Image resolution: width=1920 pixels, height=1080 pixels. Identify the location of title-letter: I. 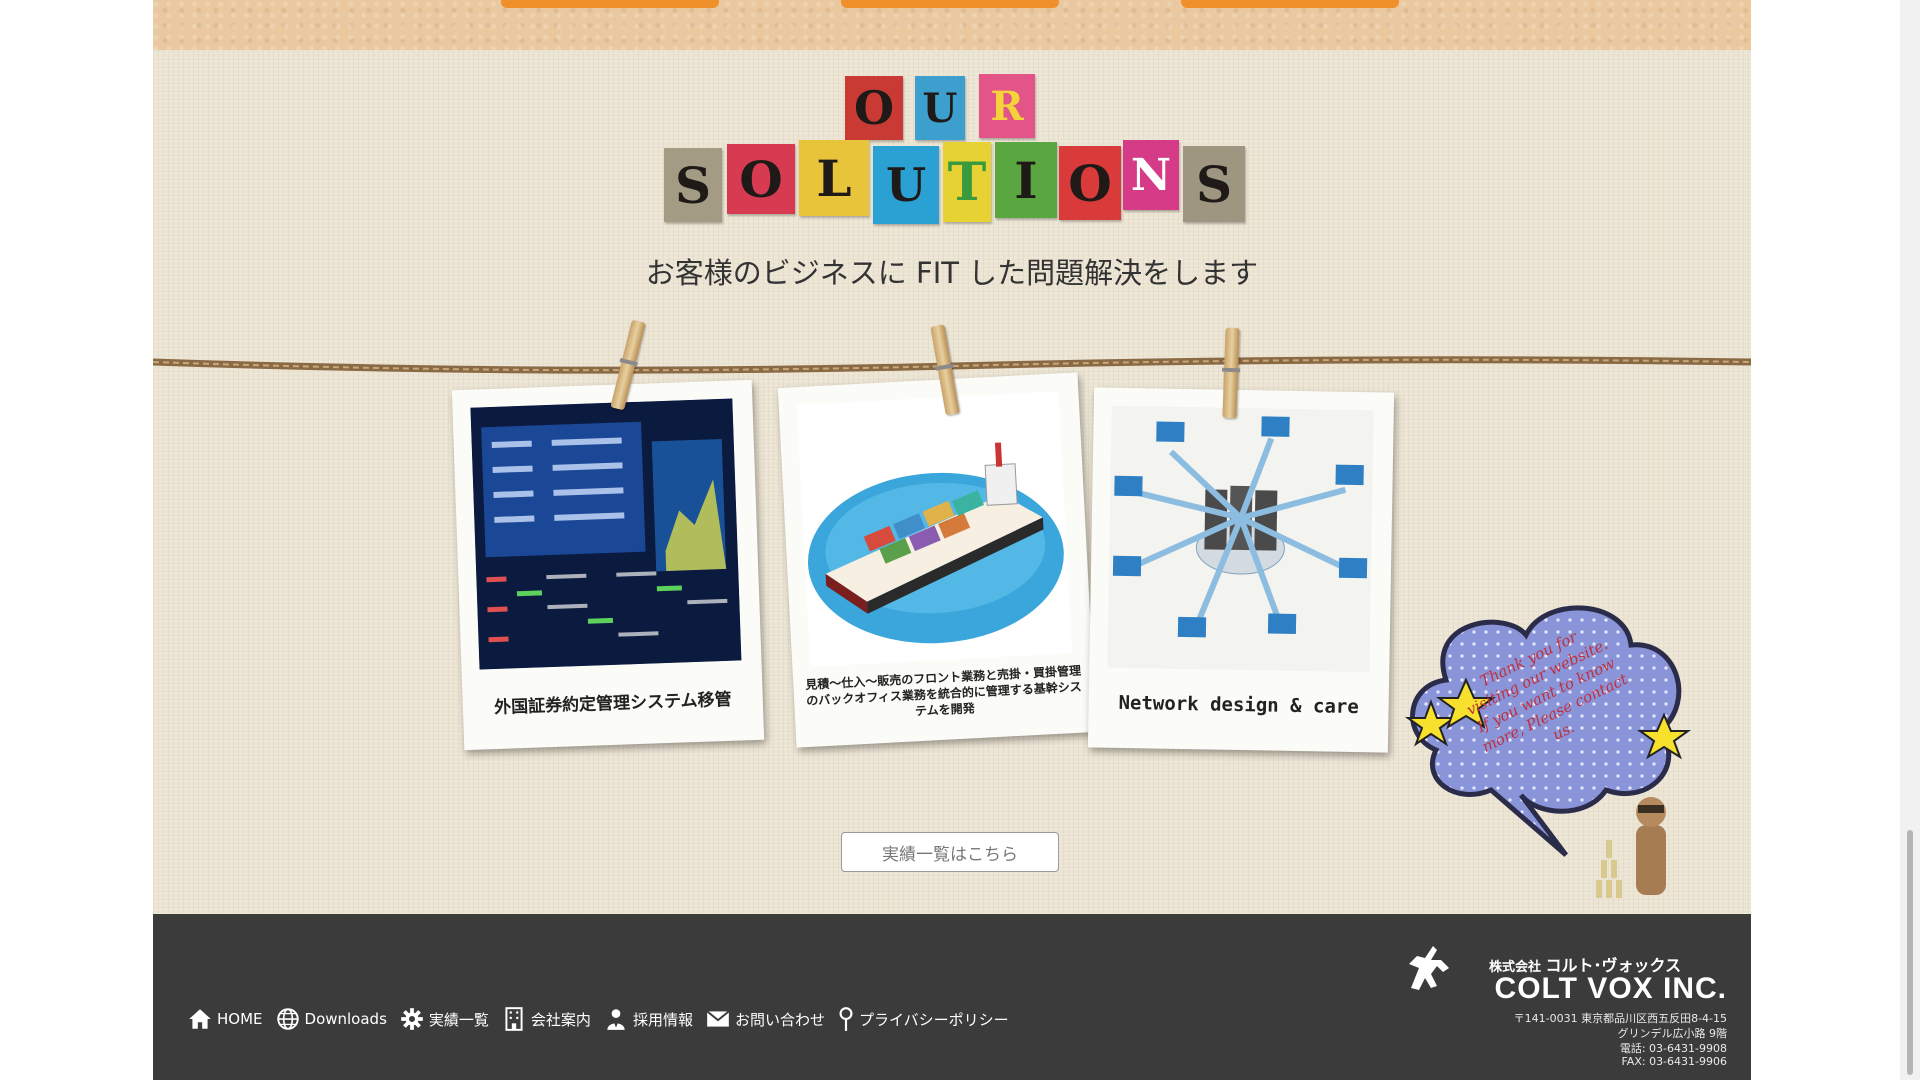
(1026, 180).